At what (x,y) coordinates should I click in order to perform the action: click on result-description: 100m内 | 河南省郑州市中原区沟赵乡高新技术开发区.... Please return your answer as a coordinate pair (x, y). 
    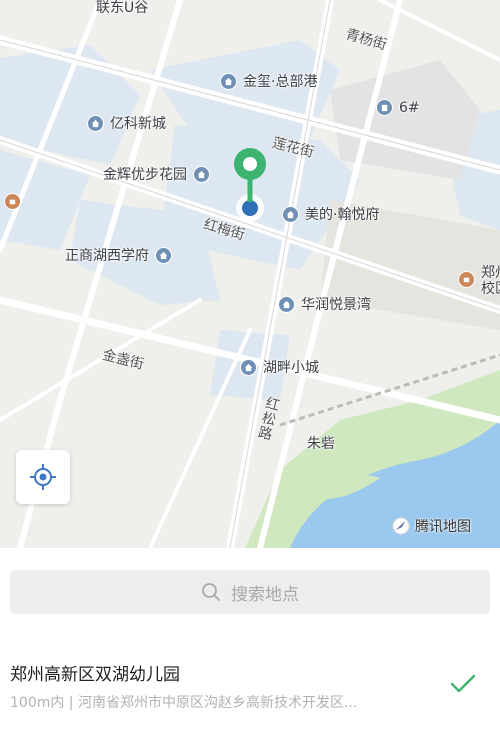
    Looking at the image, I should click on (184, 703).